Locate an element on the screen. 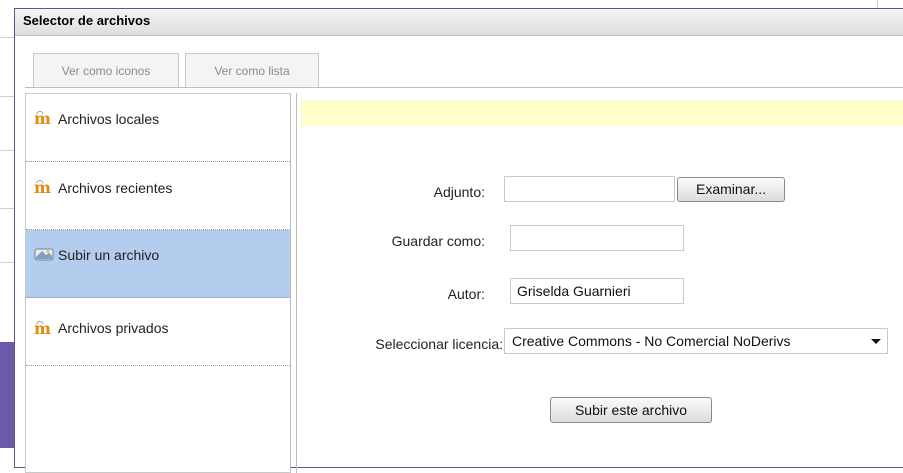 The image size is (903, 473). upload-icon is located at coordinates (45, 254).